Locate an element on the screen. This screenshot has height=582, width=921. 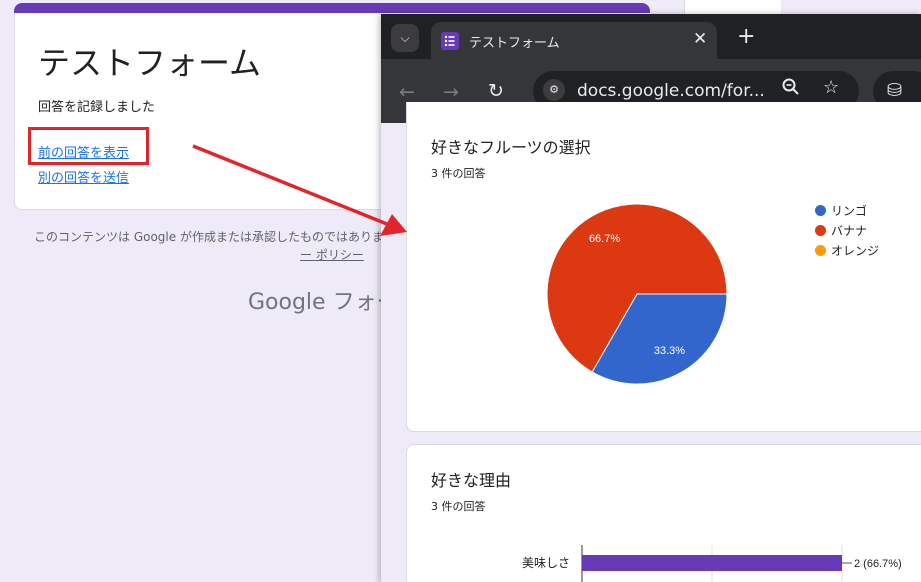
pie-chart: 33.3% 66.7% is located at coordinates (637, 294).